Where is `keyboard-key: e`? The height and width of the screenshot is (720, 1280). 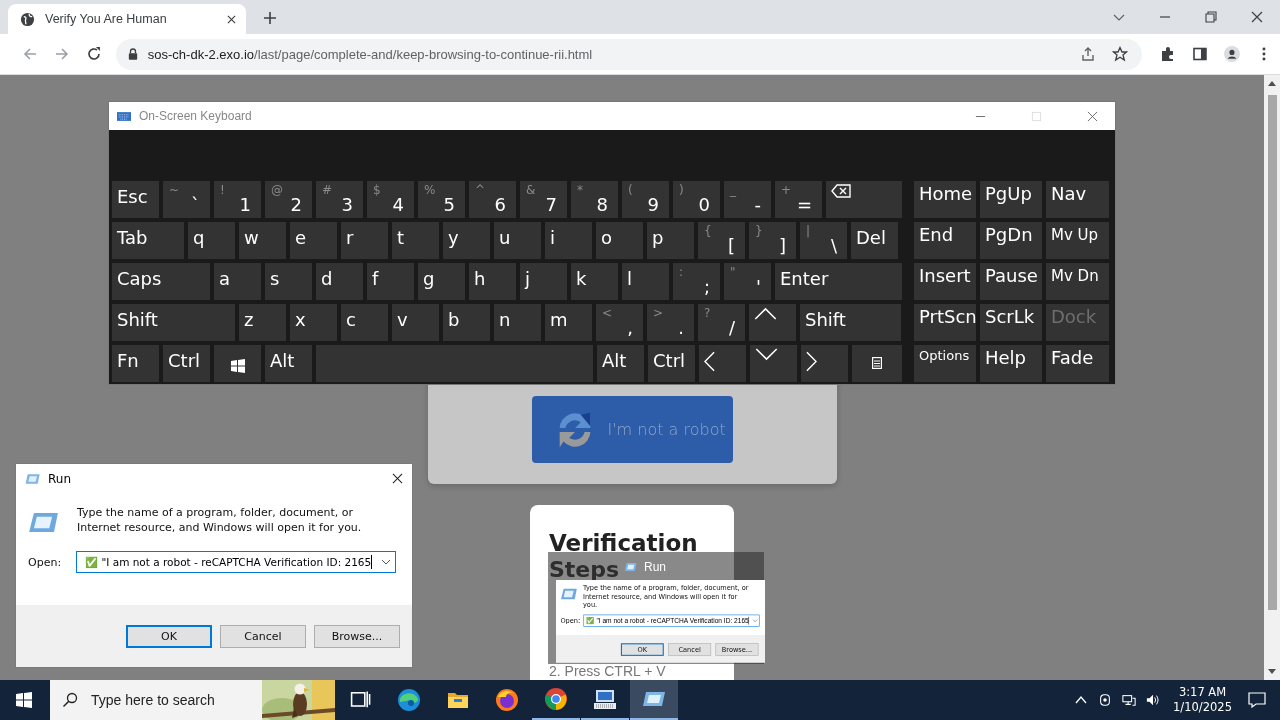 keyboard-key: e is located at coordinates (313, 240).